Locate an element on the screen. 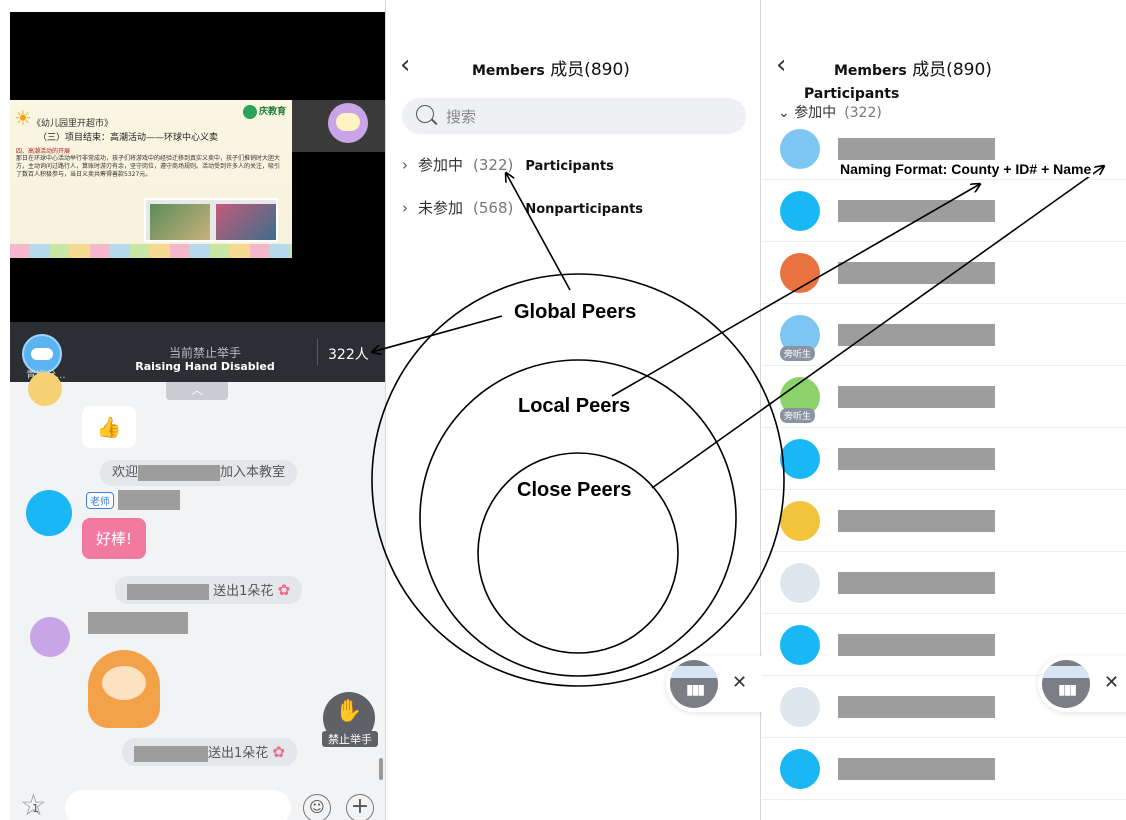 This screenshot has width=1126, height=820. thumbs-up-icon: 👍 is located at coordinates (109, 427).